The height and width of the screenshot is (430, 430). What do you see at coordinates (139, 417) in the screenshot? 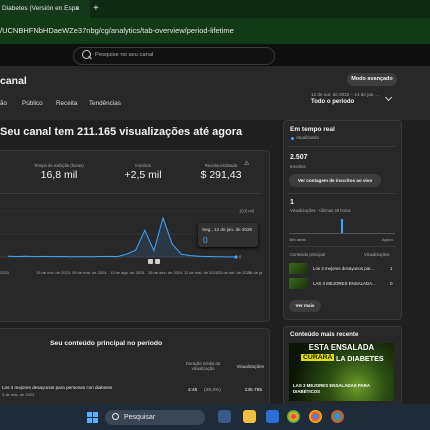
I see `taskbar-search-label: Pesquisar` at bounding box center [139, 417].